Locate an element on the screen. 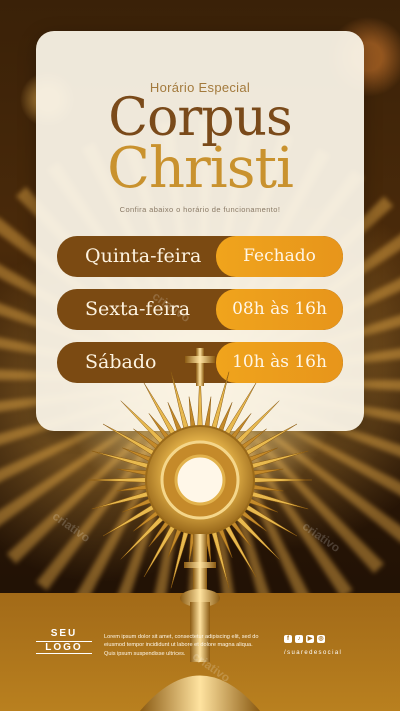  title-line-2: Christi is located at coordinates (200, 168).